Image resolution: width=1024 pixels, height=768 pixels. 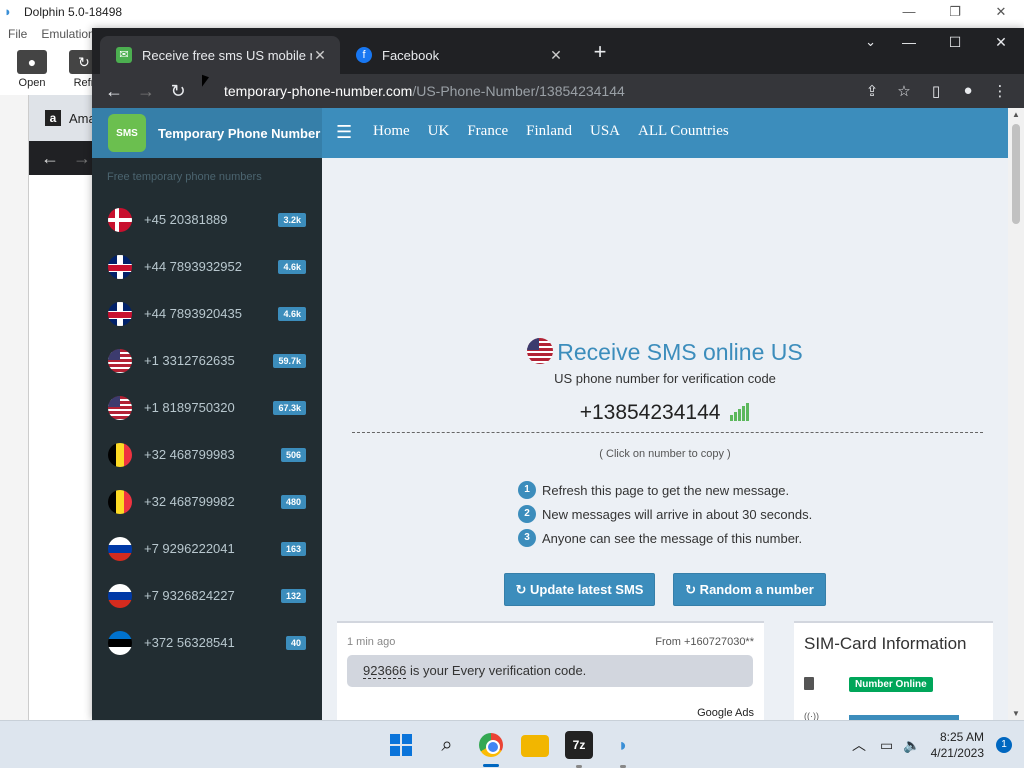 What do you see at coordinates (872, 91) in the screenshot?
I see `share-icon: ⇪` at bounding box center [872, 91].